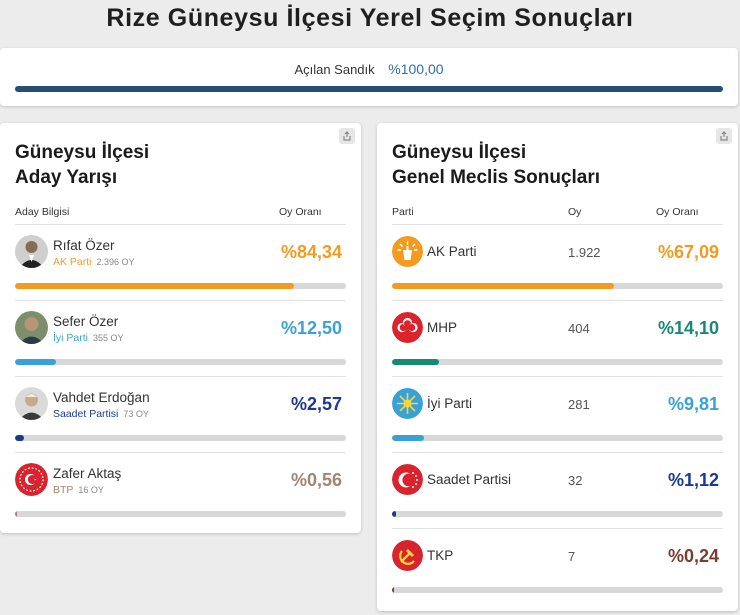 This screenshot has width=740, height=615. Describe the element at coordinates (180, 338) in the screenshot. I see `candidate-row: Sefer Özer İyi Parti 355 OY %12,50` at that location.